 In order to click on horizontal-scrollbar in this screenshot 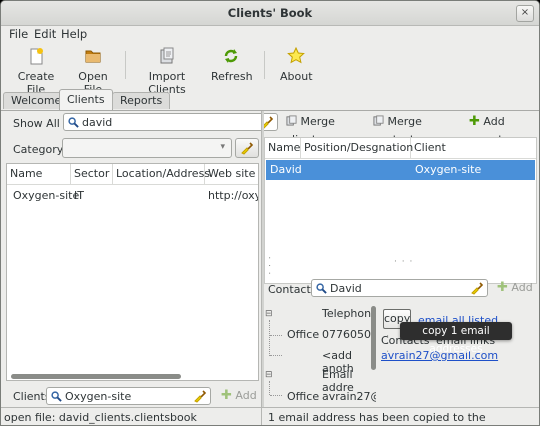, I will do `click(96, 376)`.